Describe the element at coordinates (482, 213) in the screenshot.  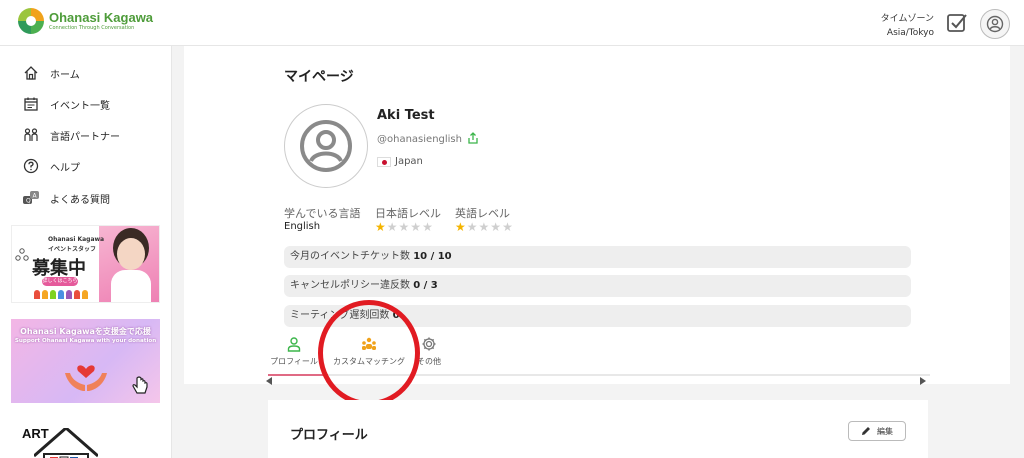
I see `english-level-label: 英語レベル` at that location.